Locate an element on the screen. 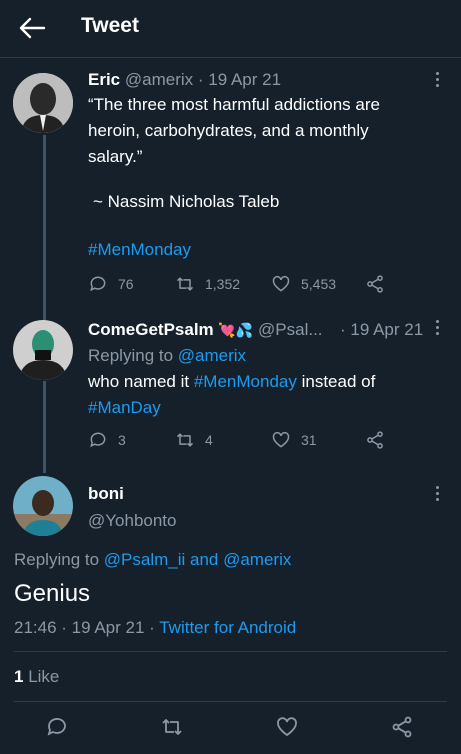 This screenshot has height=754, width=461. retweet-button: 4 is located at coordinates (194, 440).